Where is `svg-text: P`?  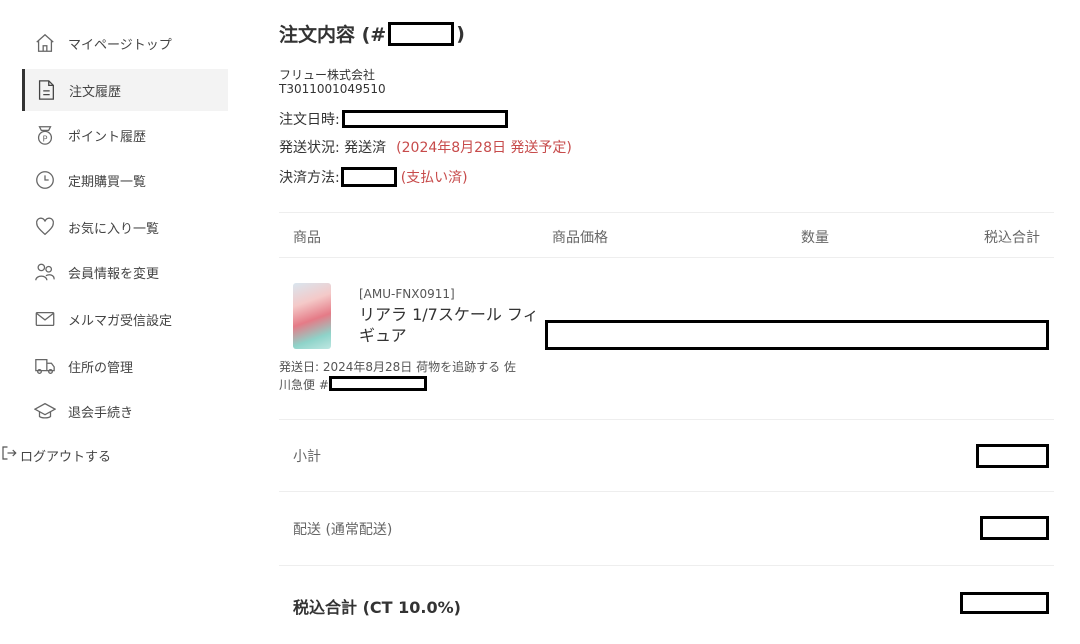 svg-text: P is located at coordinates (45, 138).